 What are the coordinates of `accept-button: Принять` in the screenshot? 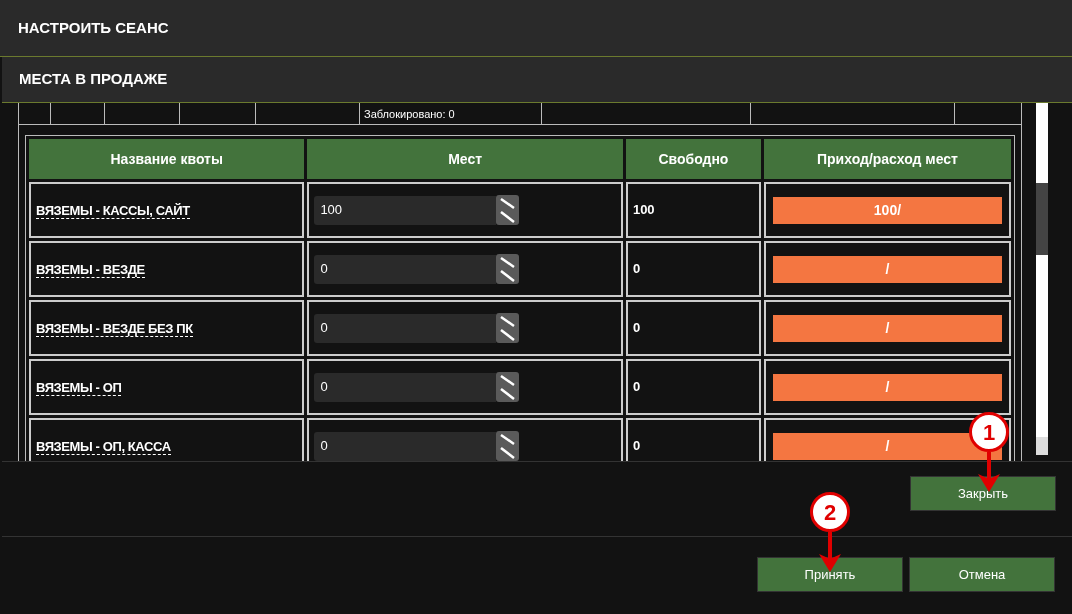 It's located at (830, 574).